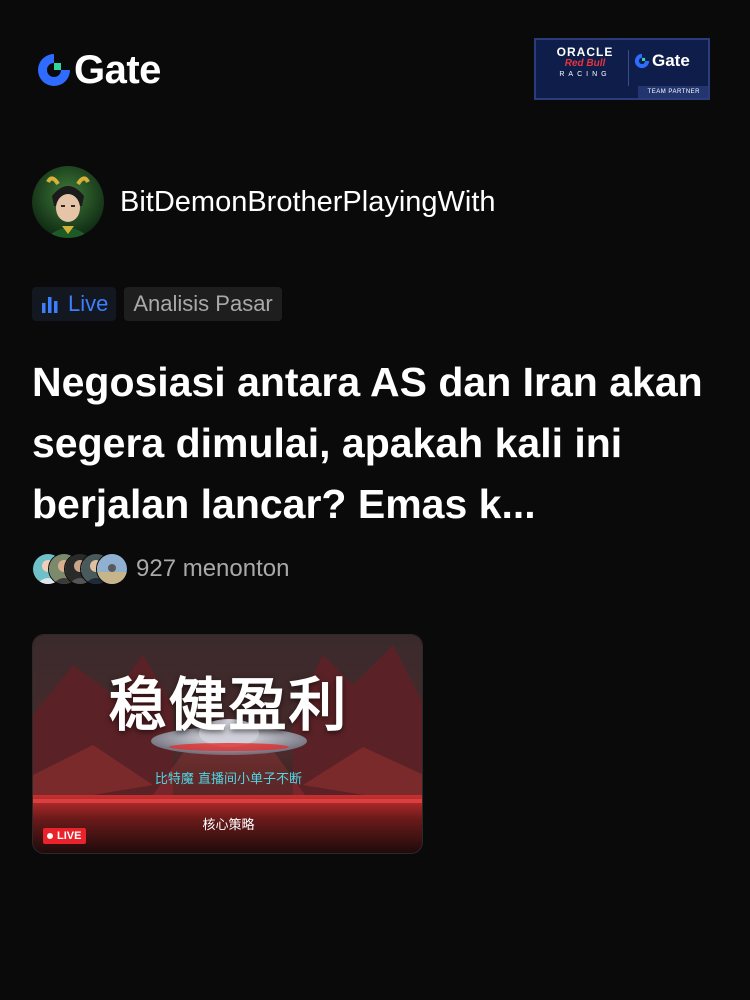  I want to click on viewer-avatar-icon, so click(112, 569).